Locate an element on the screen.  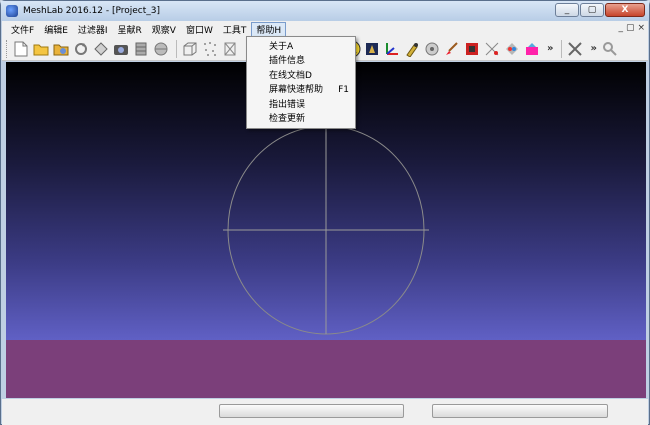
help-menu-item-onscreen-help: 屏幕快速帮助 F1 is located at coordinates (311, 90).